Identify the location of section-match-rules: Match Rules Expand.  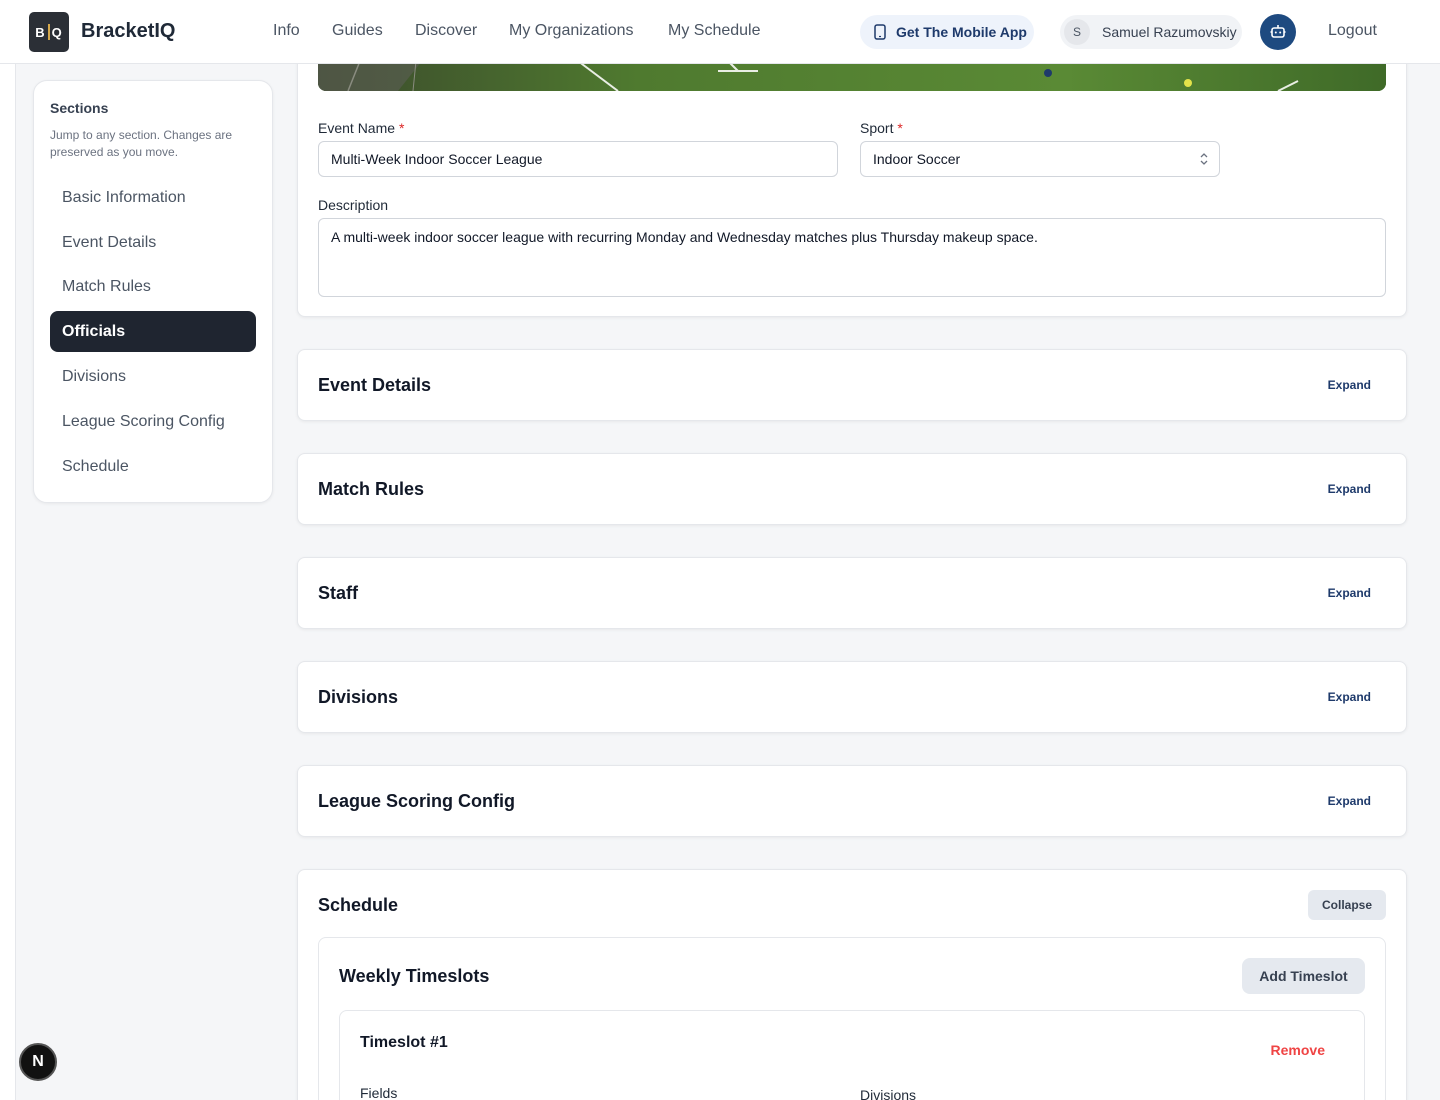
(852, 489).